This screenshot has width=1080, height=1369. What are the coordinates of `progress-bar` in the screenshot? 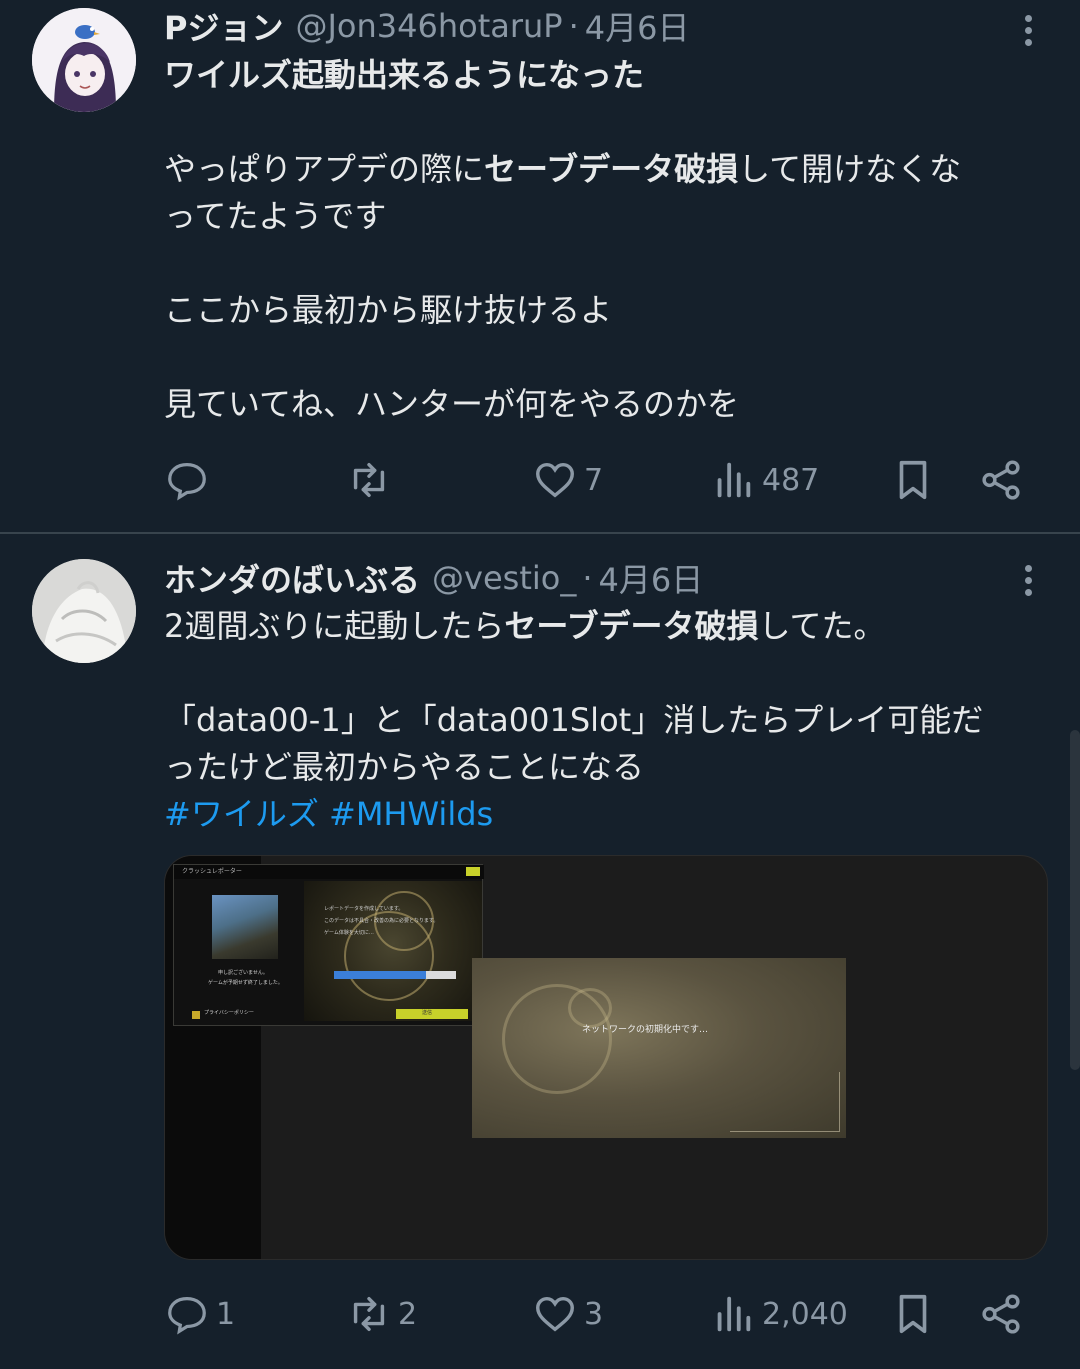 It's located at (395, 975).